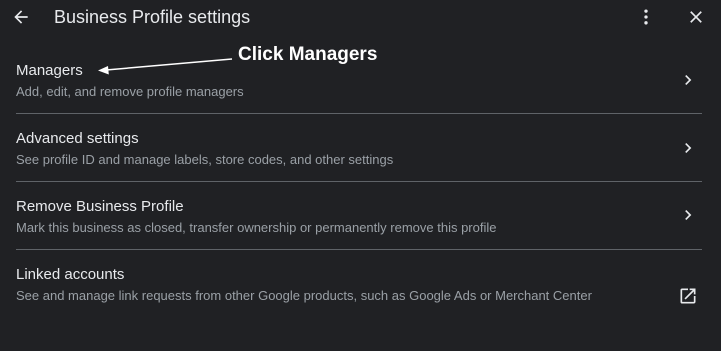 This screenshot has height=351, width=721. Describe the element at coordinates (308, 54) in the screenshot. I see `annotation-label: Click Managers` at that location.